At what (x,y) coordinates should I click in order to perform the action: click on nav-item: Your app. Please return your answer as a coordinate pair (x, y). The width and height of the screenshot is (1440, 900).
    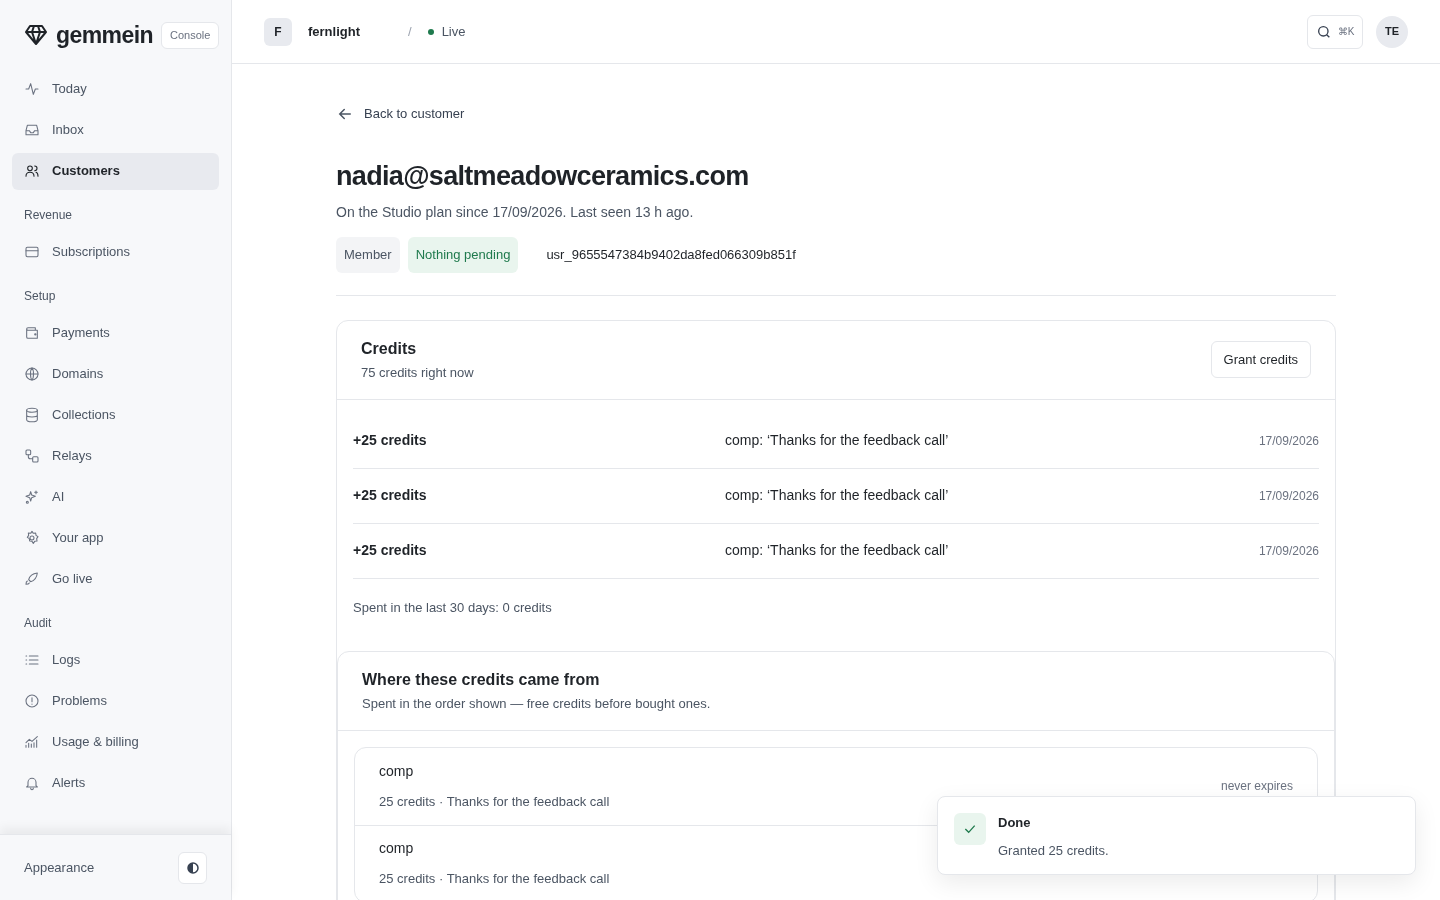
    Looking at the image, I should click on (115, 538).